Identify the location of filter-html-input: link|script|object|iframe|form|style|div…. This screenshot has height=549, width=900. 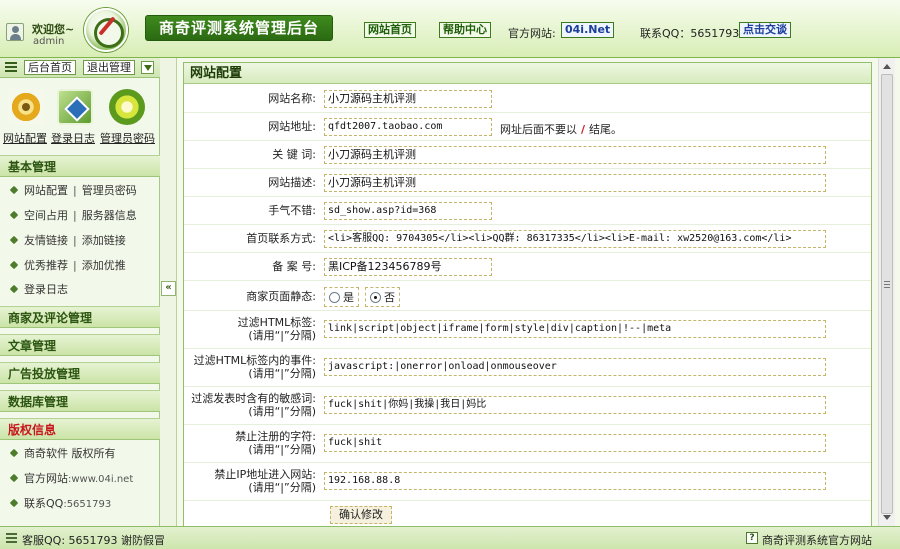
(575, 329).